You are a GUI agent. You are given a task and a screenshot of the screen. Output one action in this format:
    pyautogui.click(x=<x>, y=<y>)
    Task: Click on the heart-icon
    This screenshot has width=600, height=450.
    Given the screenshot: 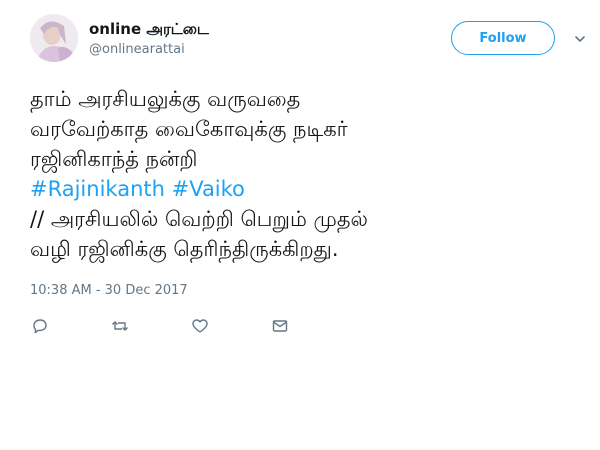 What is the action you would take?
    pyautogui.click(x=200, y=326)
    